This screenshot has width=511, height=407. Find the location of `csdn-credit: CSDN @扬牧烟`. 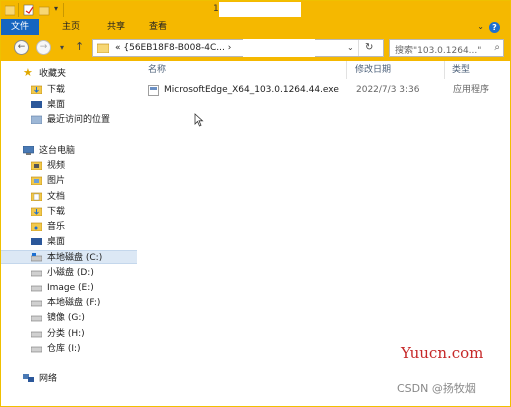

csdn-credit: CSDN @扬牧烟 is located at coordinates (436, 388).